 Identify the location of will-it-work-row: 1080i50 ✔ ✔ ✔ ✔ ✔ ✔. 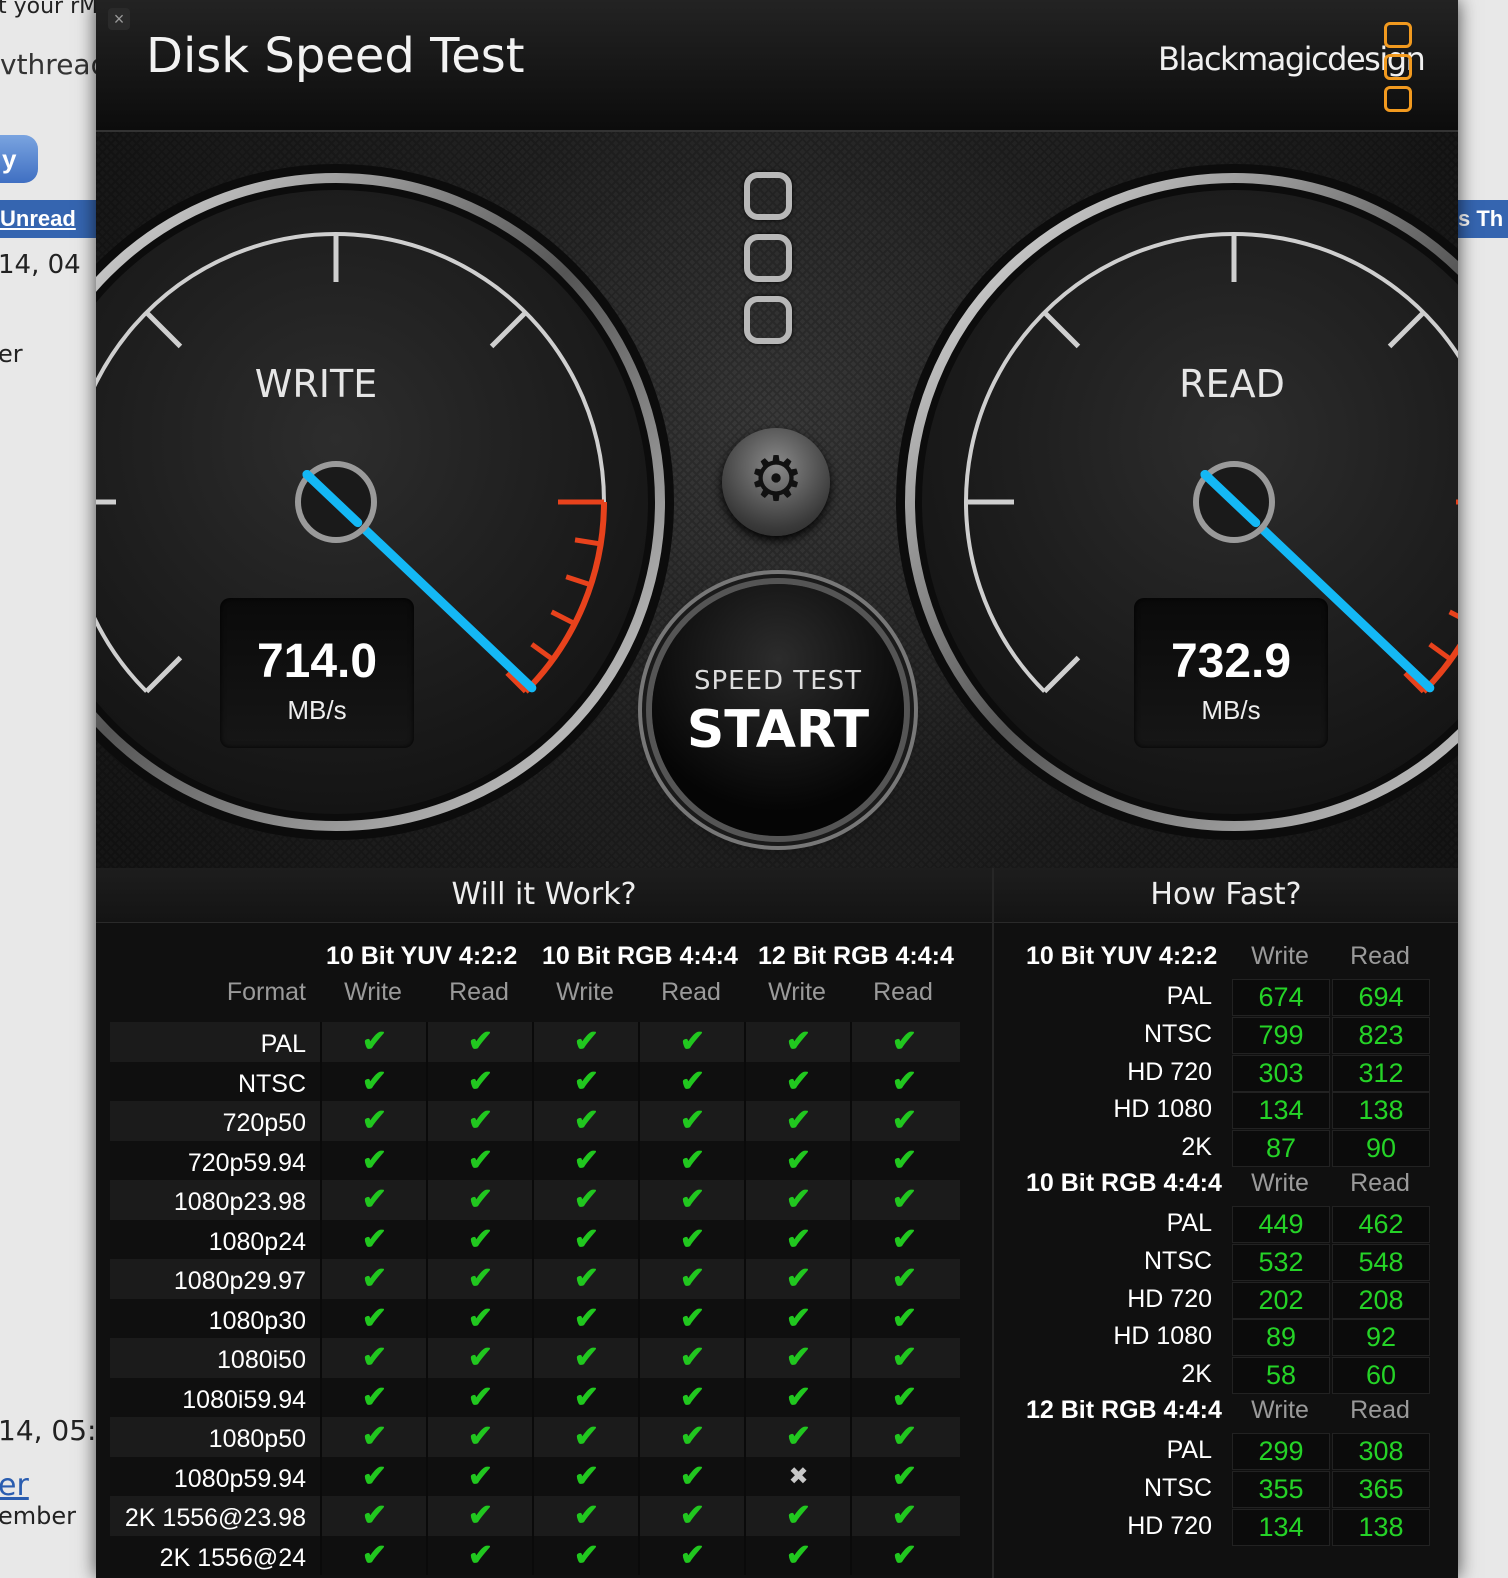
(535, 1358).